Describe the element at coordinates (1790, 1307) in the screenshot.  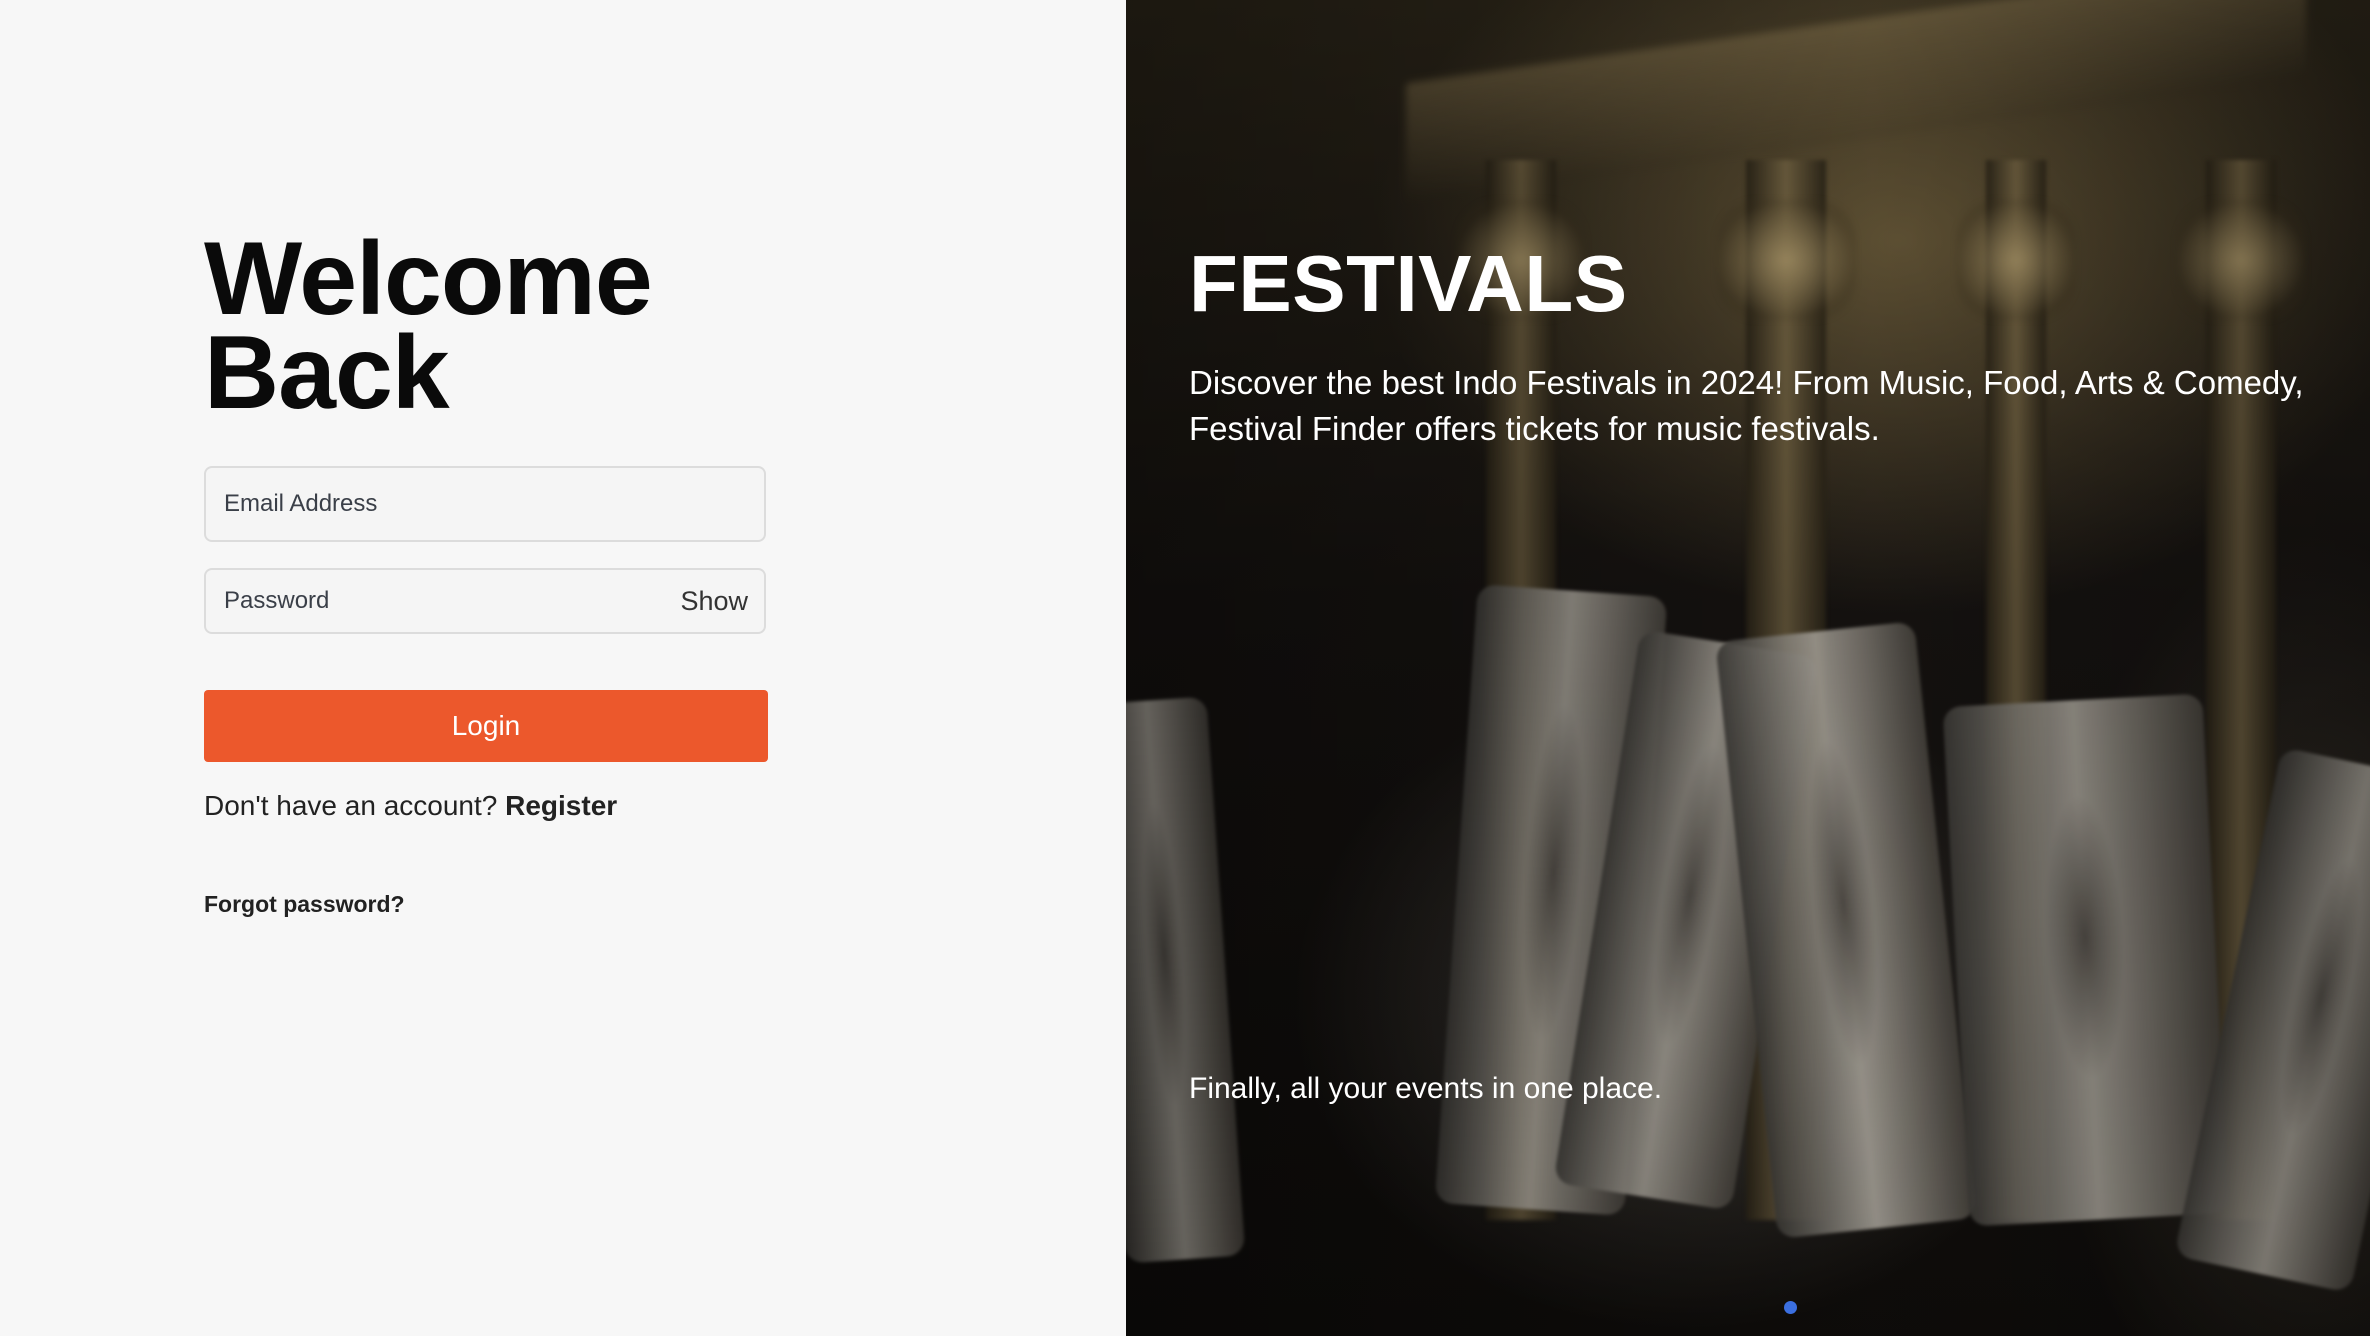
I see `carousel-dot-active` at that location.